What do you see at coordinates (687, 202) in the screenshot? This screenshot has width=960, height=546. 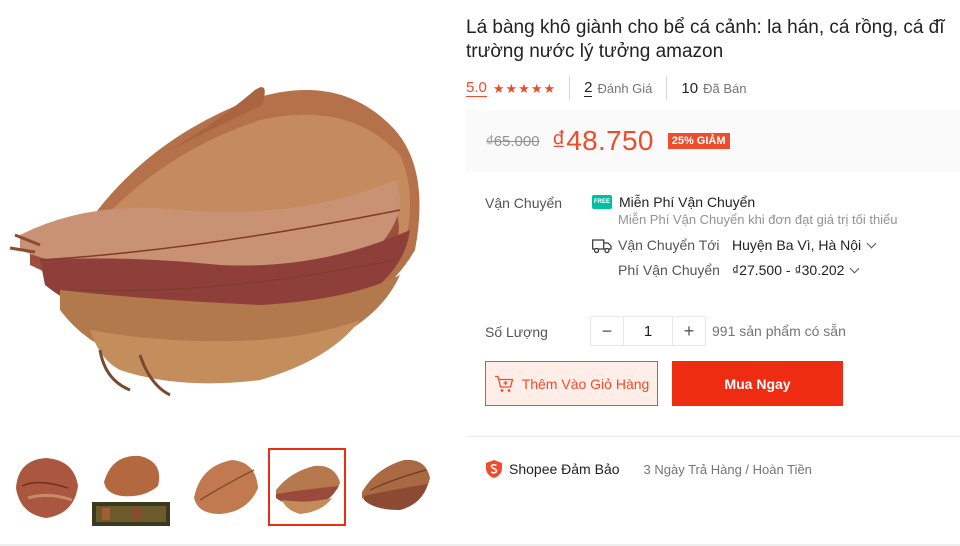 I see `free-shipping-title: Miễn Phí Vận Chuyển` at bounding box center [687, 202].